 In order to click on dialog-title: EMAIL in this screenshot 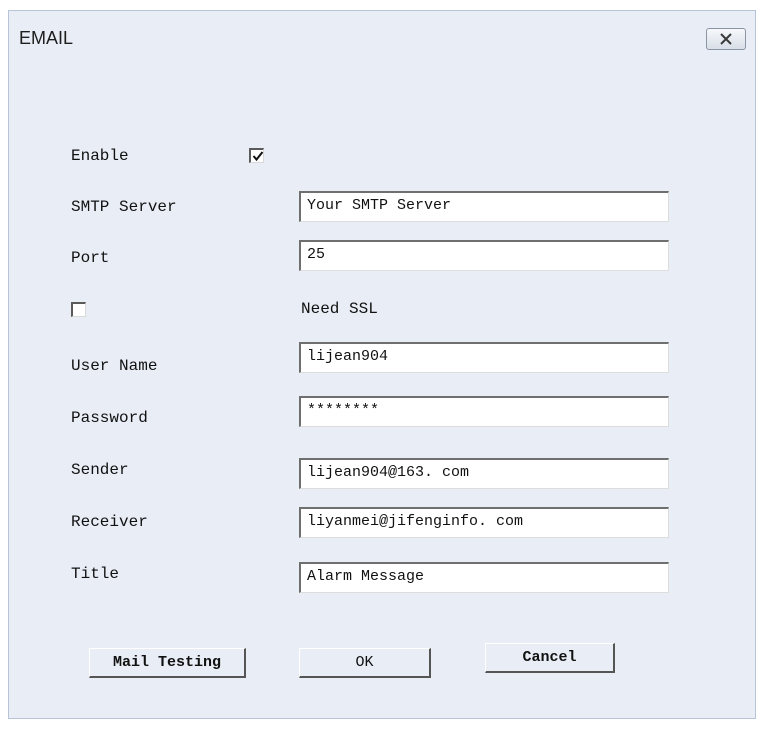, I will do `click(46, 38)`.